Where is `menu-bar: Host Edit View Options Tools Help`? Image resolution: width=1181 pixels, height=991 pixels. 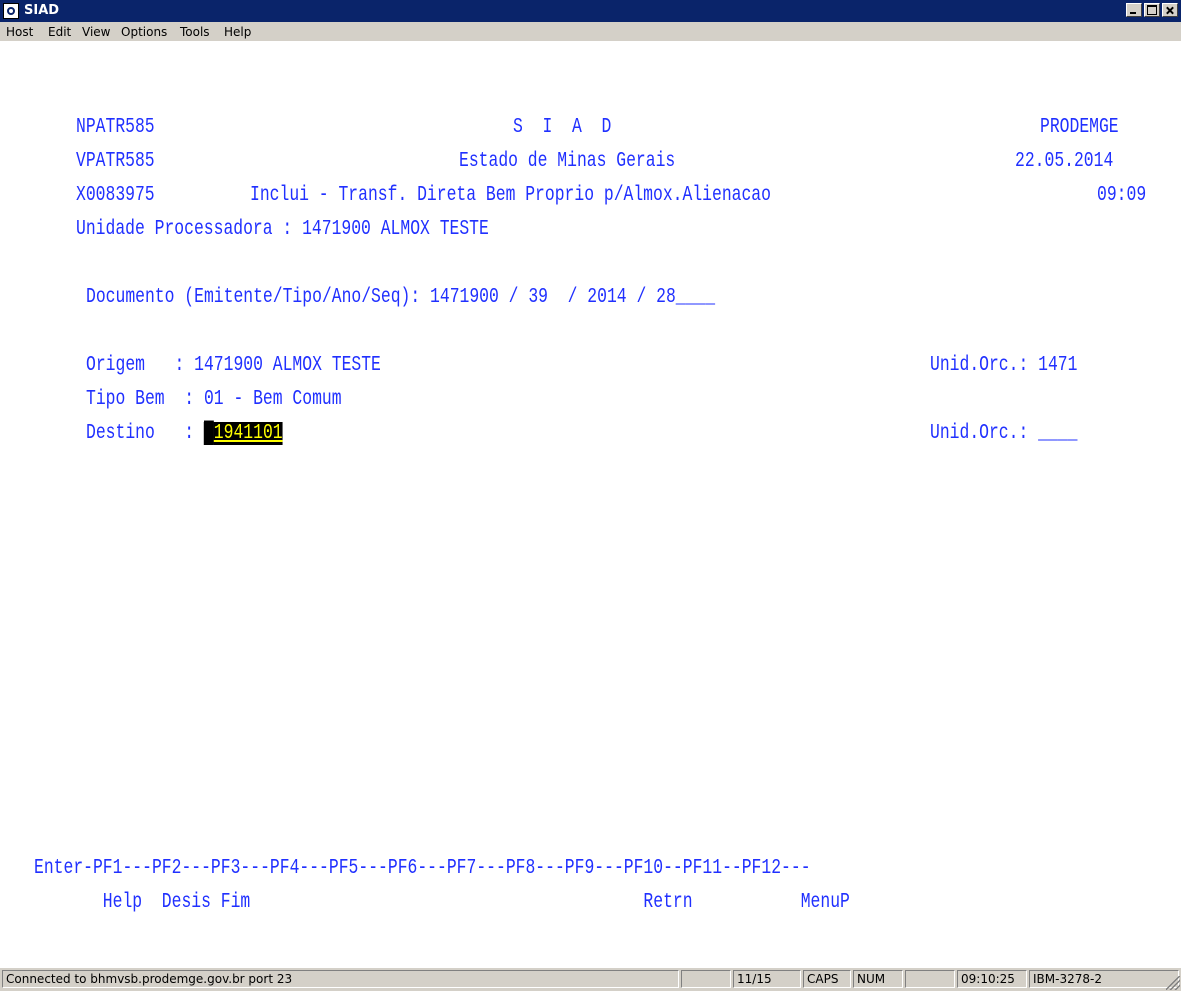
menu-bar: Host Edit View Options Tools Help is located at coordinates (590, 31).